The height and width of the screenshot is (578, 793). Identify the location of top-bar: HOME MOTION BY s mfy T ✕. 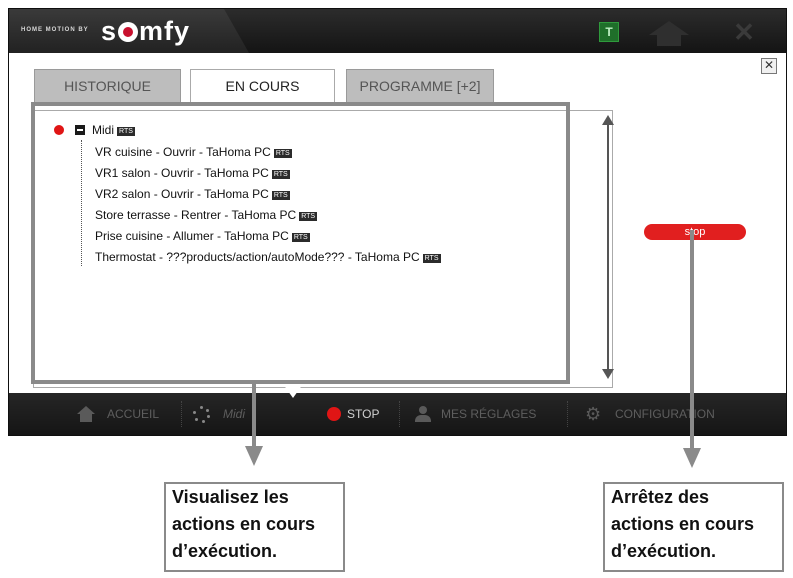
(397, 31).